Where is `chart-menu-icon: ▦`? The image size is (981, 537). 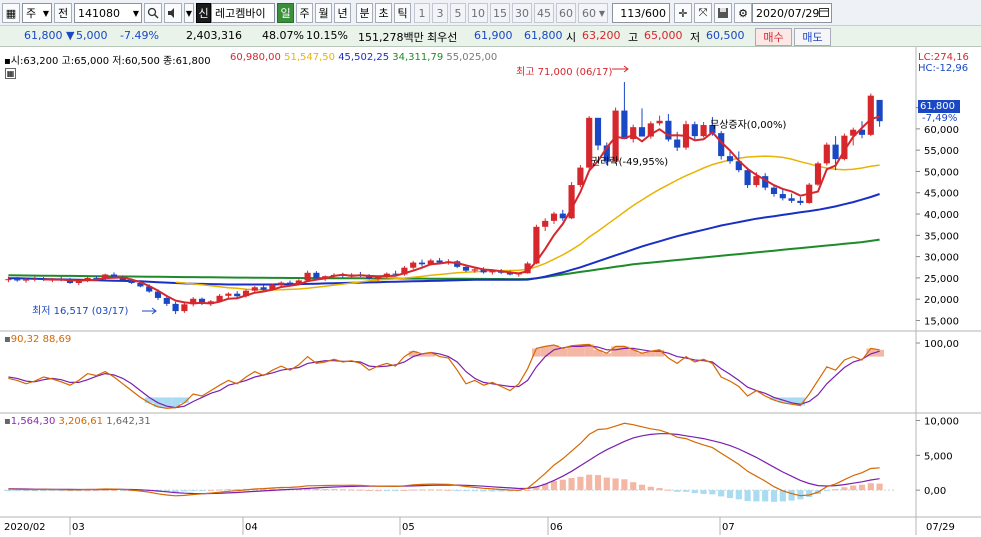 chart-menu-icon: ▦ is located at coordinates (11, 13).